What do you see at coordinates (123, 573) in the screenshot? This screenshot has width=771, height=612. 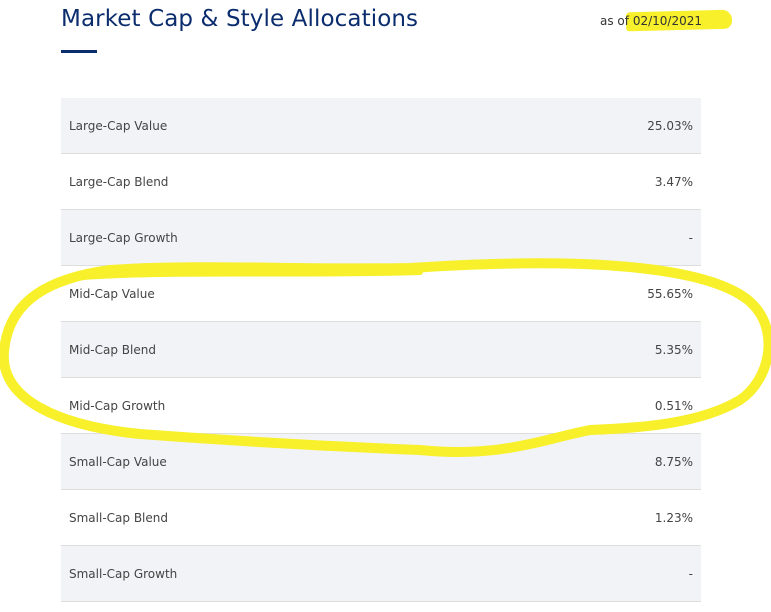 I see `row-label: Small-Cap Growth` at bounding box center [123, 573].